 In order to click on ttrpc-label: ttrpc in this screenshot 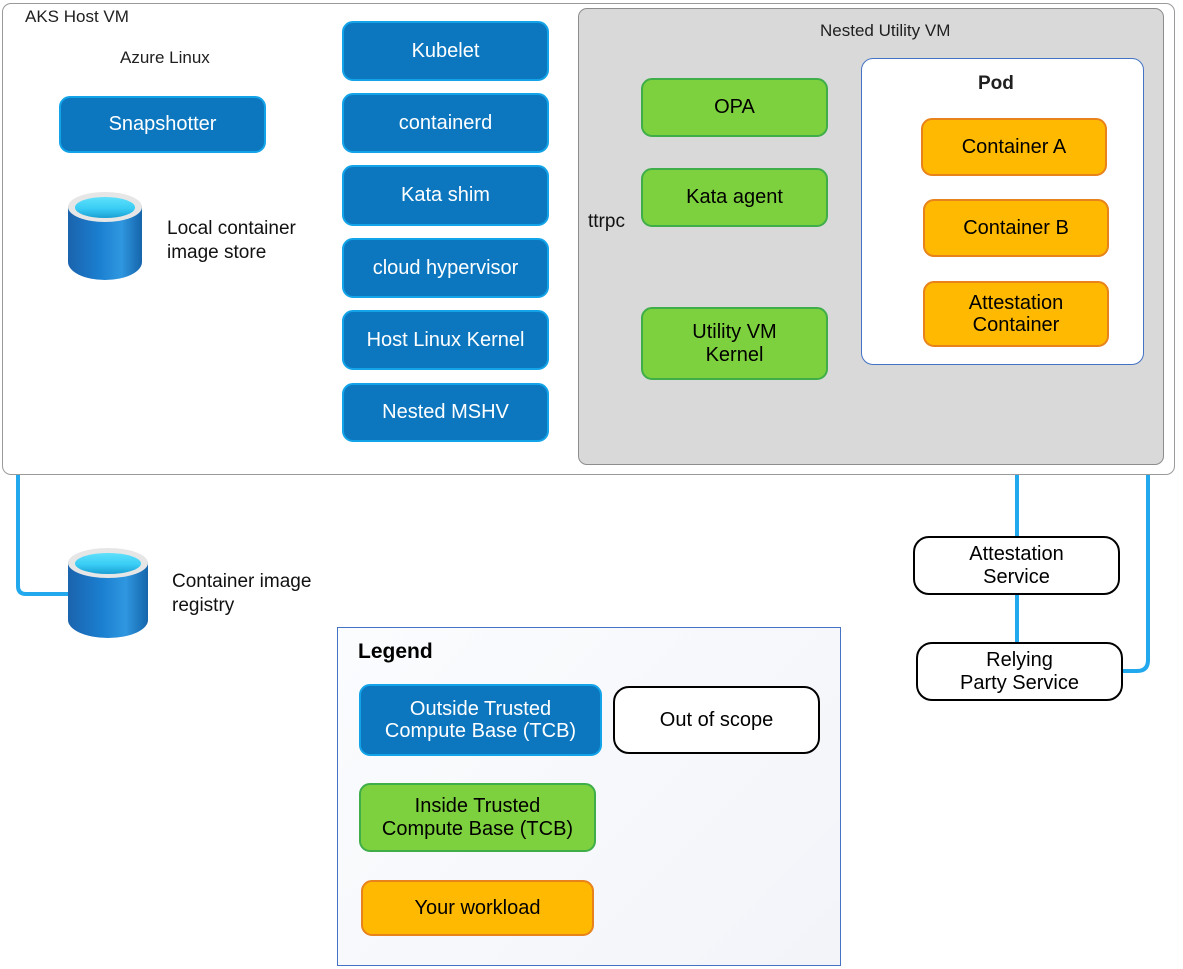, I will do `click(606, 221)`.